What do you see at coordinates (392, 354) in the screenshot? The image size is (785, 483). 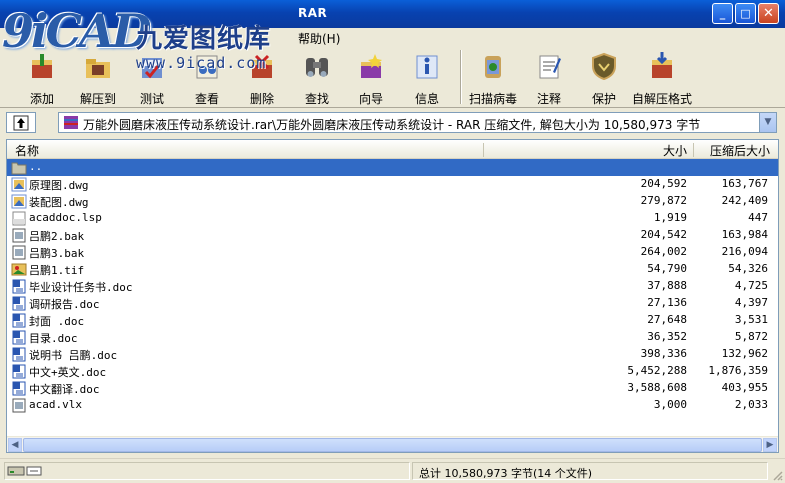 I see `file-row: 说明书 吕鹏.doc 398,336 132,962` at bounding box center [392, 354].